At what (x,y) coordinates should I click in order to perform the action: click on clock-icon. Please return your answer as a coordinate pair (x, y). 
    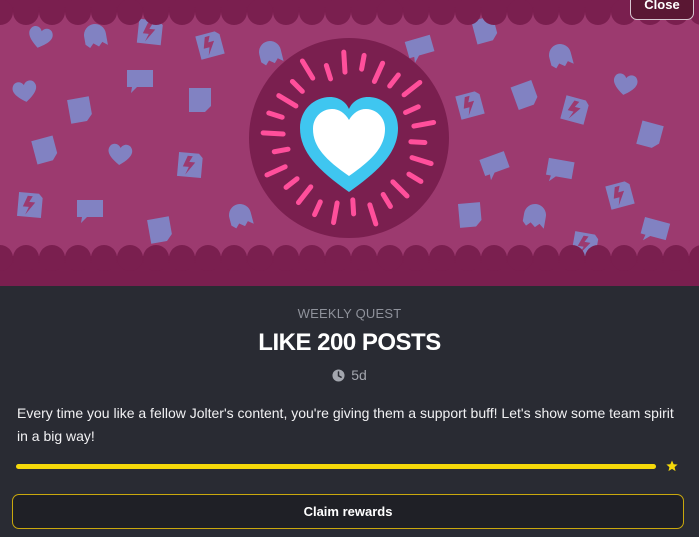
    Looking at the image, I should click on (338, 375).